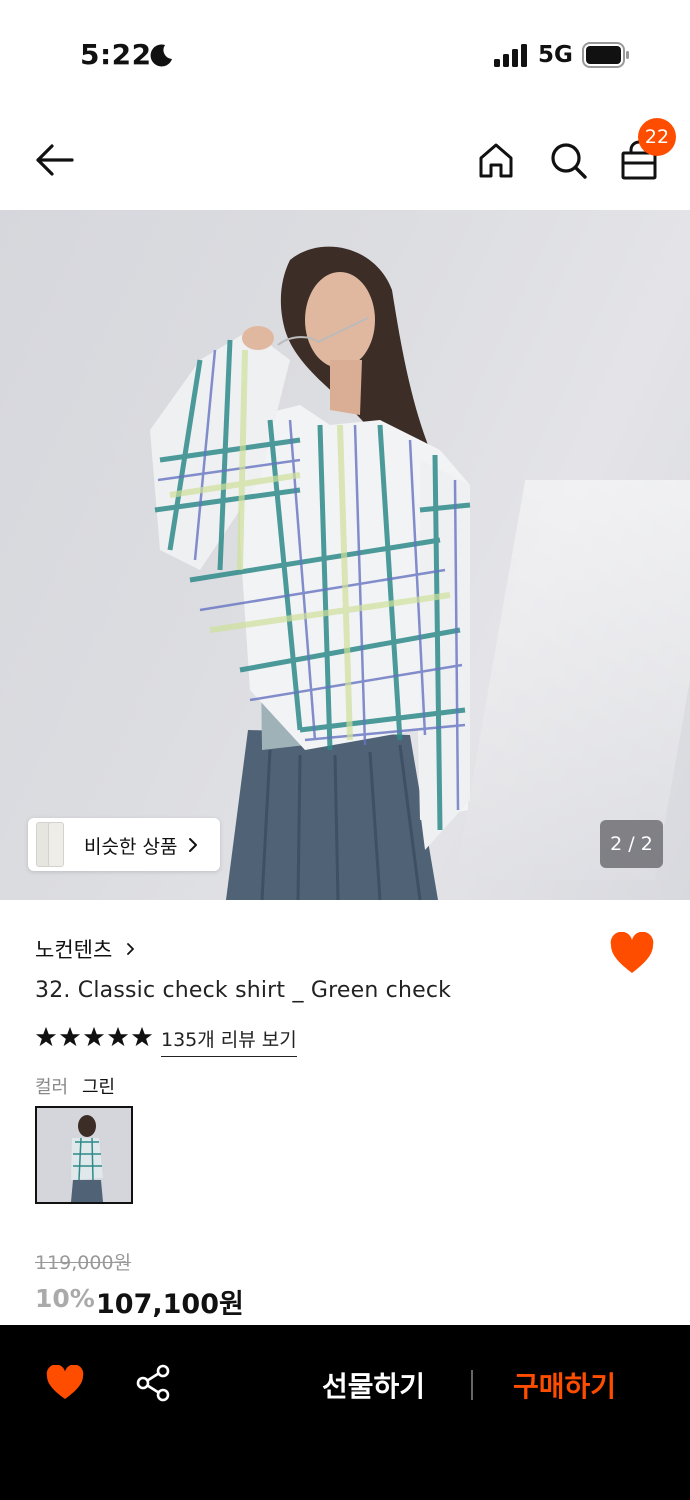 This screenshot has width=690, height=1500. What do you see at coordinates (373, 1385) in the screenshot?
I see `gift-button: 선물하기` at bounding box center [373, 1385].